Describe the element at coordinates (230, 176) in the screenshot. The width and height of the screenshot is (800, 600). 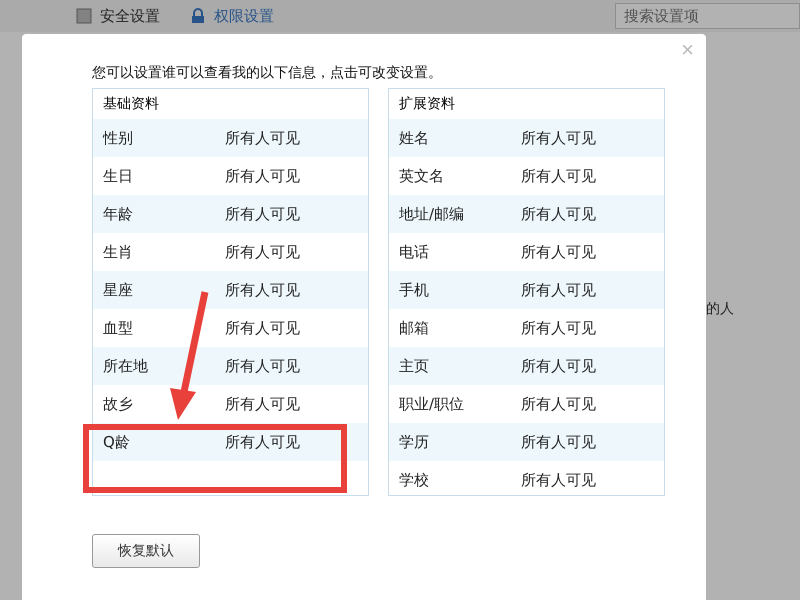
I see `privacy-row: 生日 所有人可见` at that location.